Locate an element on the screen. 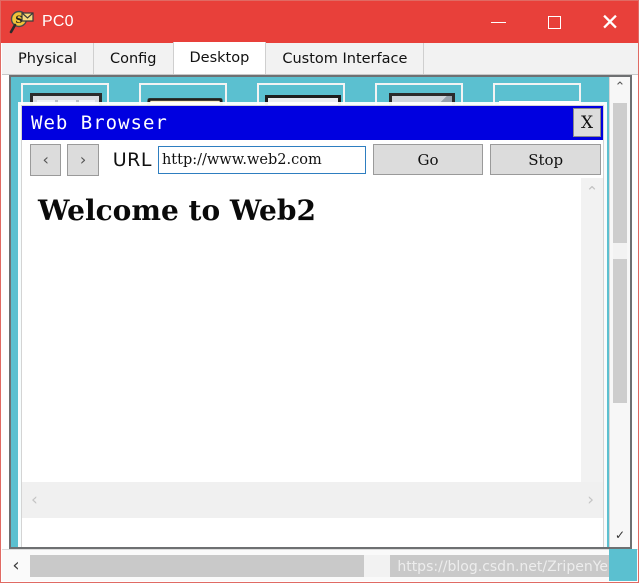 The height and width of the screenshot is (583, 639). tab-bar: Physical Config Desktop Custom Interface is located at coordinates (320, 58).